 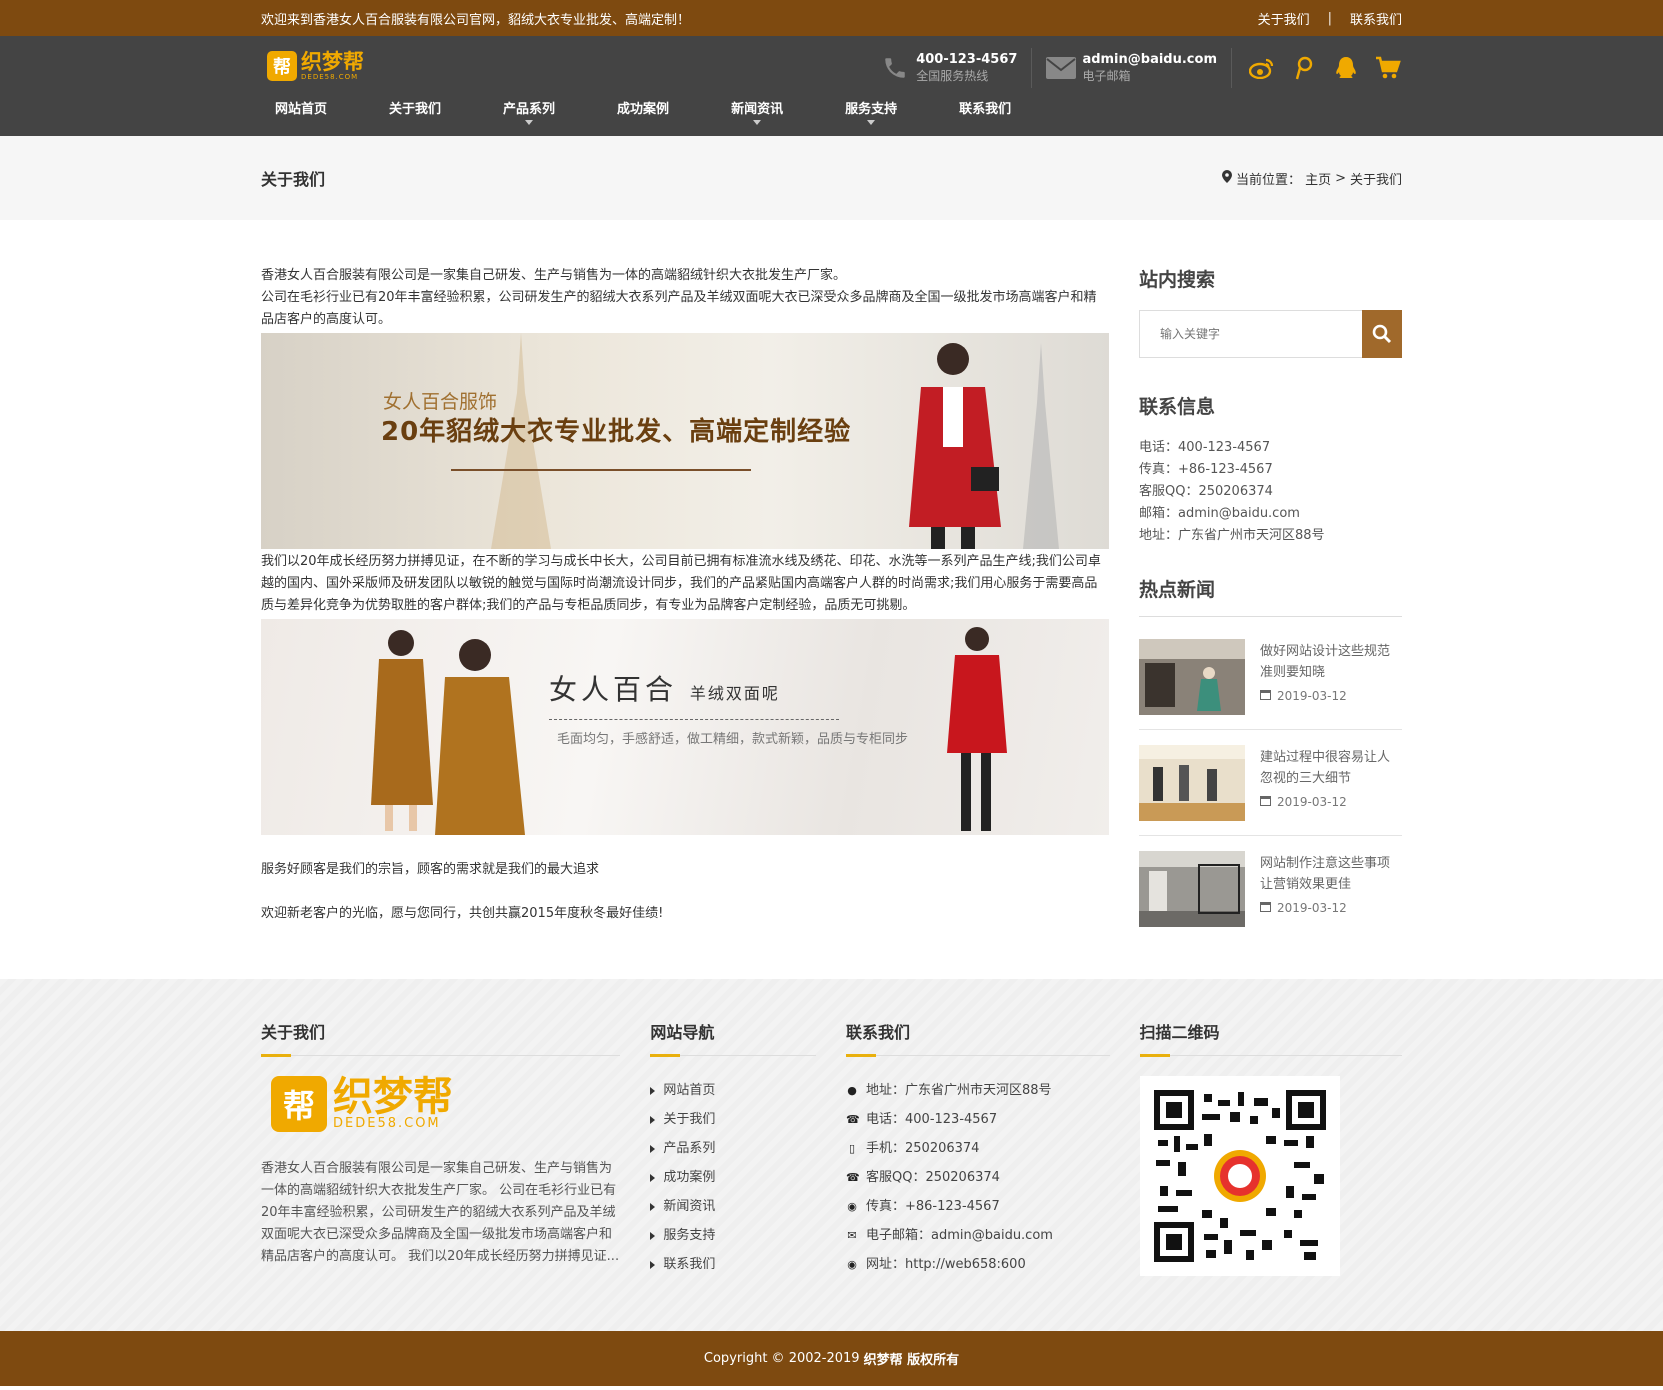 I want to click on logo-badge: 帮, so click(x=282, y=66).